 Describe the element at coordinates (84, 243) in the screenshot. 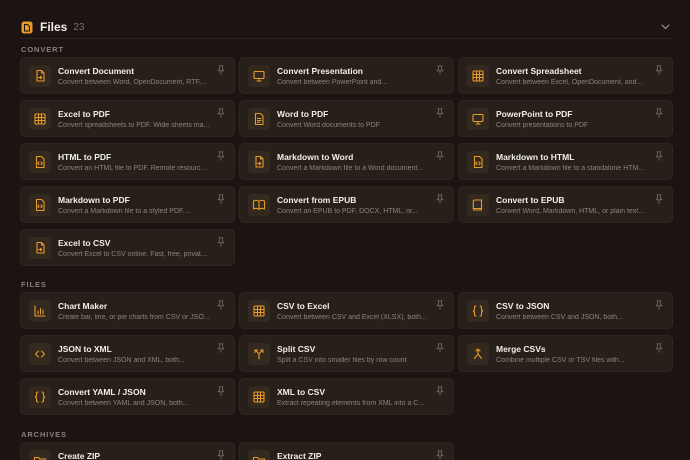

I see `tool-title: Excel to CSV` at that location.